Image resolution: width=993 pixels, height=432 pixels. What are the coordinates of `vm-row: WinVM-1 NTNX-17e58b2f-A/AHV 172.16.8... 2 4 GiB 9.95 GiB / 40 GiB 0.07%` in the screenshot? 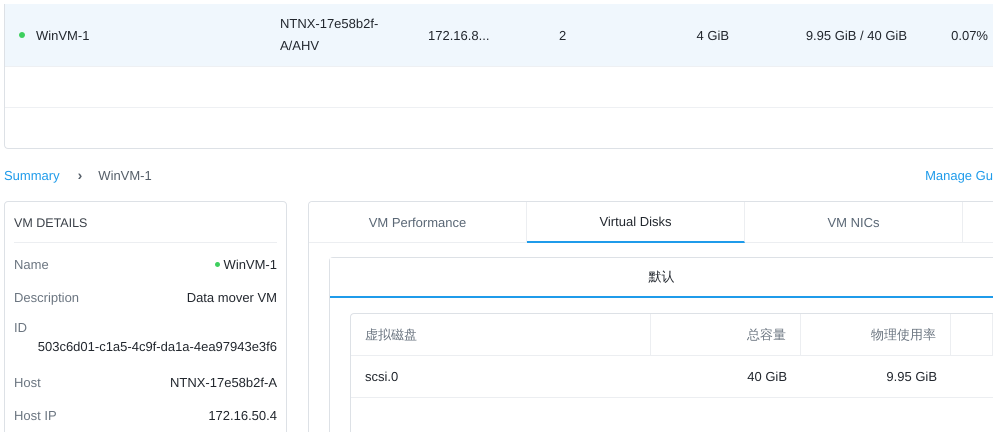 It's located at (499, 35).